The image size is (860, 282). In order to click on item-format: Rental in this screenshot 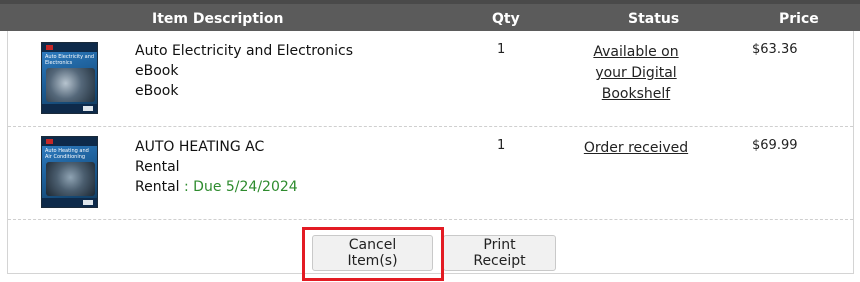, I will do `click(157, 167)`.